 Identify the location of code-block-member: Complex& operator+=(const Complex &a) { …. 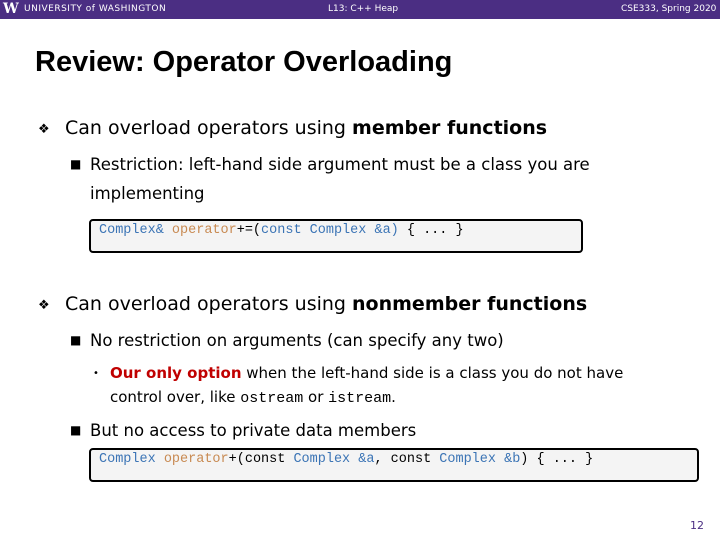
(336, 236).